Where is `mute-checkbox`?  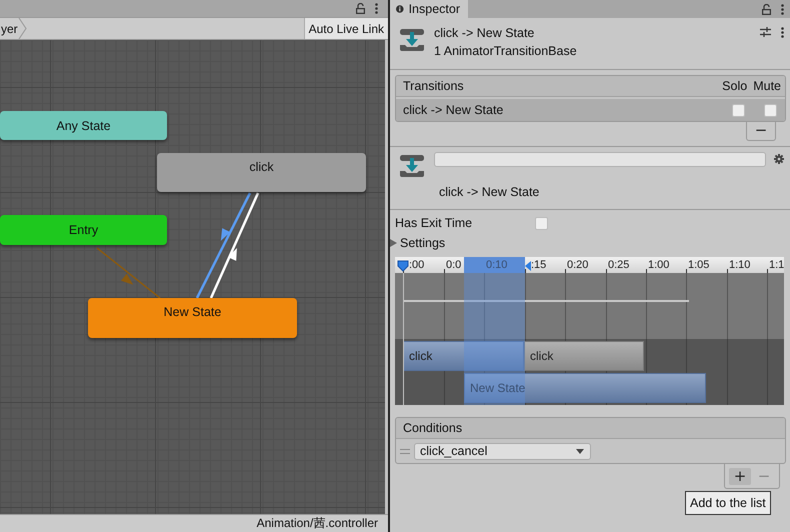 mute-checkbox is located at coordinates (770, 110).